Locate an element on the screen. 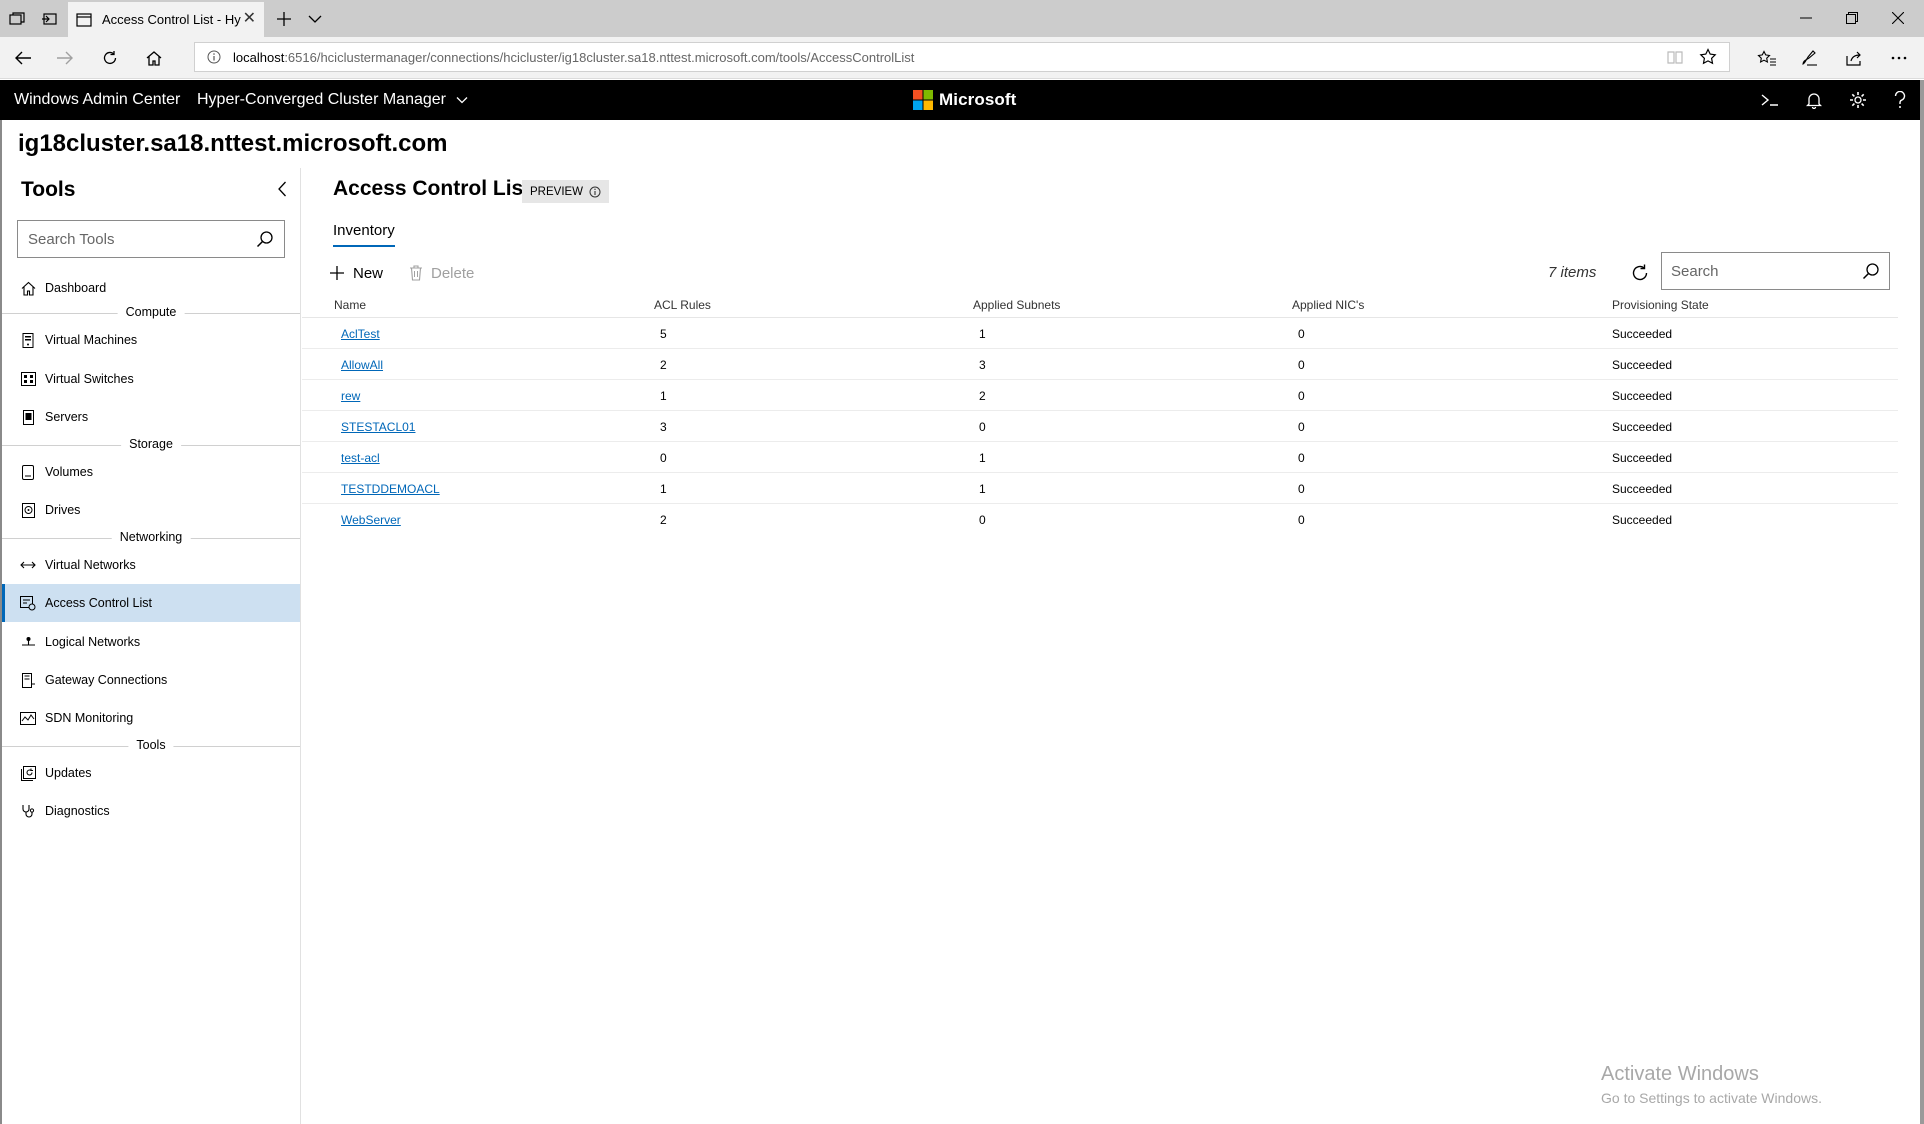 This screenshot has height=1124, width=1924. volume-icon is located at coordinates (28, 472).